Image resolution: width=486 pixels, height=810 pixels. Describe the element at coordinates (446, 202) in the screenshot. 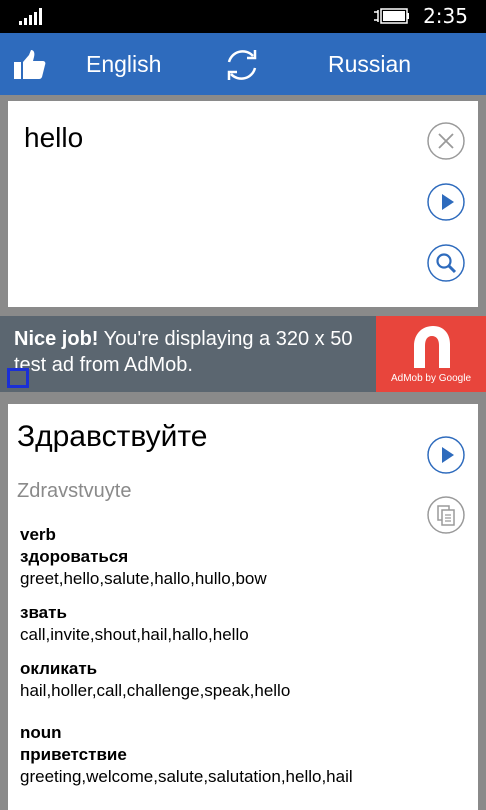

I see `play-source-icon` at that location.